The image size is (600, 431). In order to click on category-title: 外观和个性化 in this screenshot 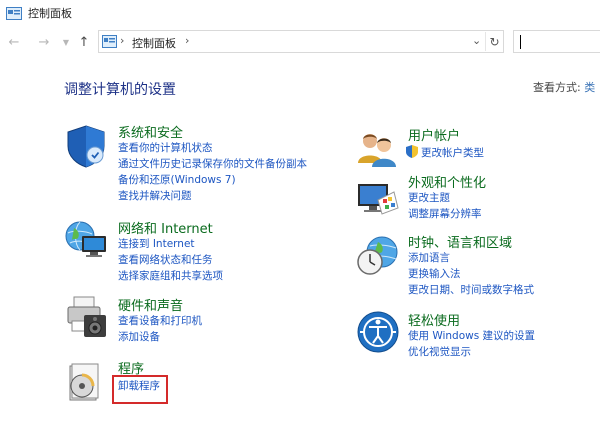, I will do `click(447, 181)`.